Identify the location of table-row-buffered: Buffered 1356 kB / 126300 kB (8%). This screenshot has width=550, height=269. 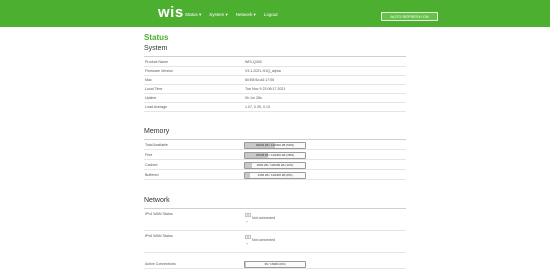
(275, 175).